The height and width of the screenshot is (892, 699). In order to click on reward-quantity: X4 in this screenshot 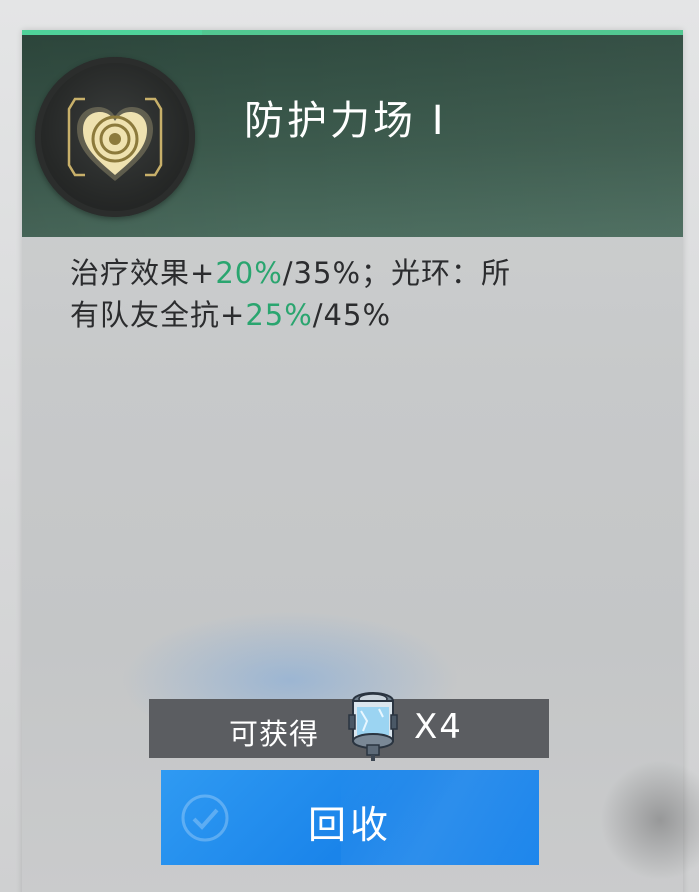, I will do `click(438, 727)`.